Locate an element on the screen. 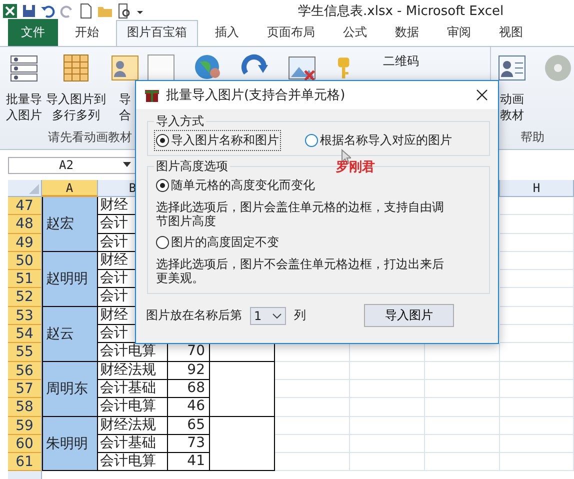 This screenshot has height=479, width=574. column-suffix: 列 is located at coordinates (300, 315).